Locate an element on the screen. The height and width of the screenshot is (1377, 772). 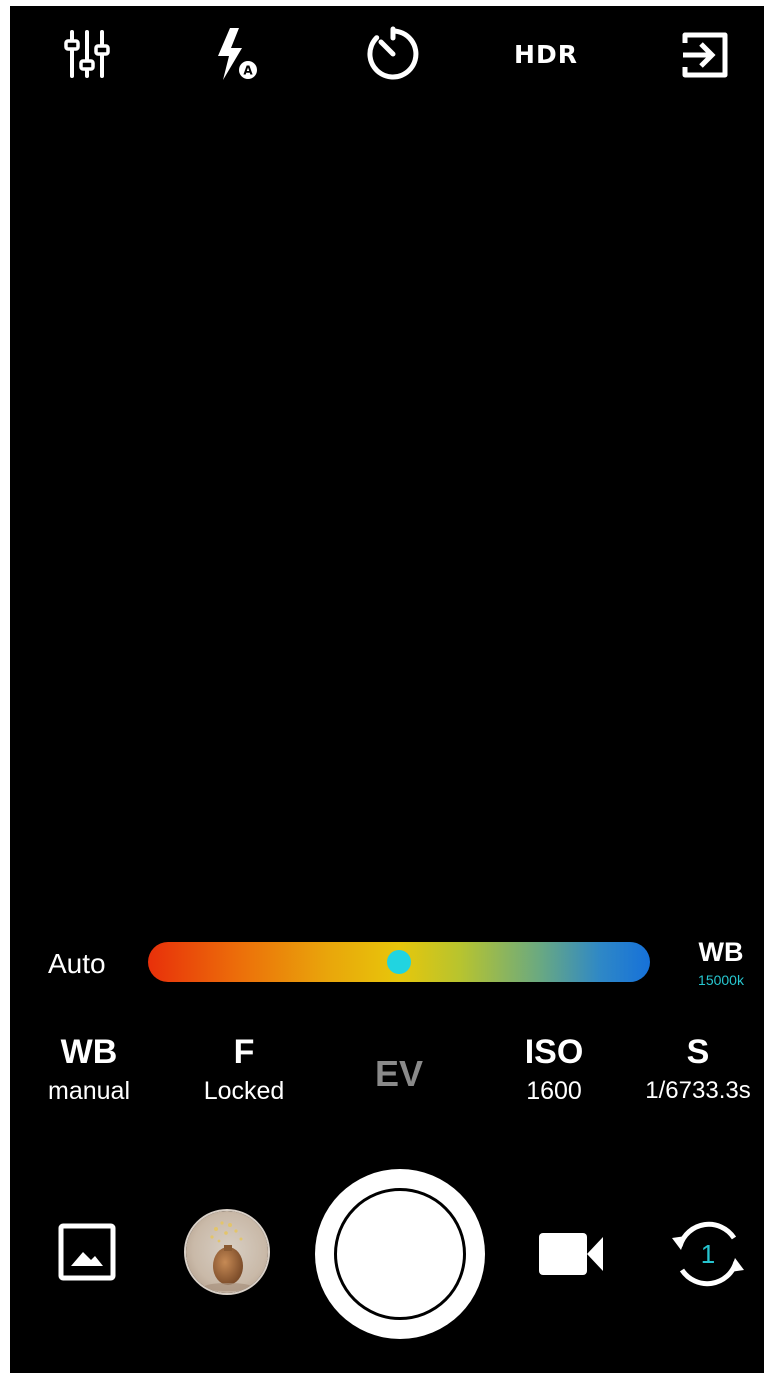
param-wb: WB manual is located at coordinates (89, 1069).